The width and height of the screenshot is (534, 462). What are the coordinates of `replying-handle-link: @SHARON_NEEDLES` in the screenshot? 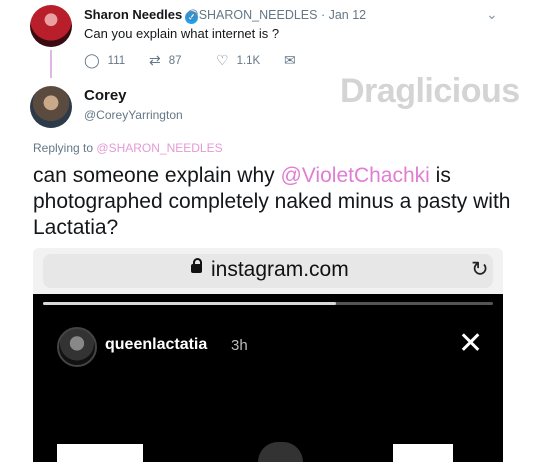 It's located at (159, 148).